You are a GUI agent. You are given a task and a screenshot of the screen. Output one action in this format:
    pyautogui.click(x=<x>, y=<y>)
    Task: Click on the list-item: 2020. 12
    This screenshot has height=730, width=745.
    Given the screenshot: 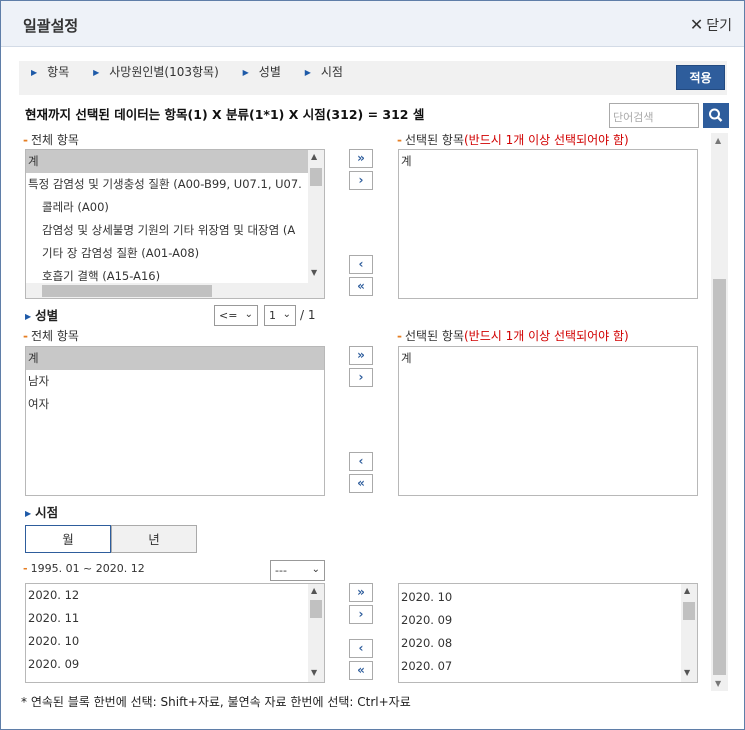 What is the action you would take?
    pyautogui.click(x=175, y=595)
    